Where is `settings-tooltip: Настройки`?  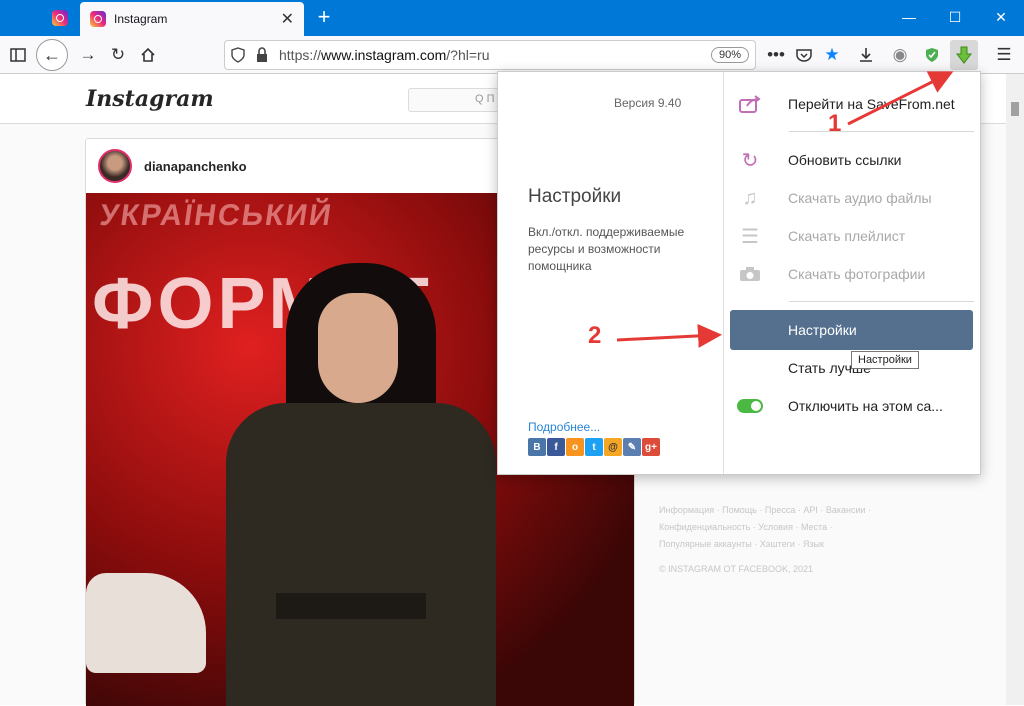
settings-tooltip: Настройки is located at coordinates (885, 360).